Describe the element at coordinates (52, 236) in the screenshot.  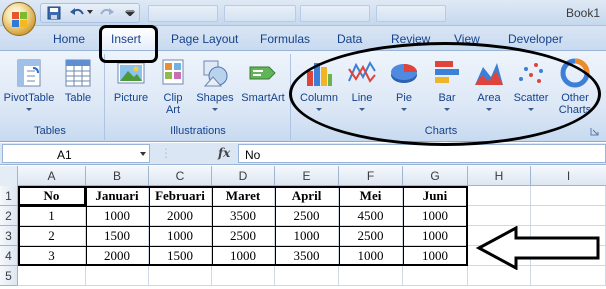
I see `cell-a3: 2` at that location.